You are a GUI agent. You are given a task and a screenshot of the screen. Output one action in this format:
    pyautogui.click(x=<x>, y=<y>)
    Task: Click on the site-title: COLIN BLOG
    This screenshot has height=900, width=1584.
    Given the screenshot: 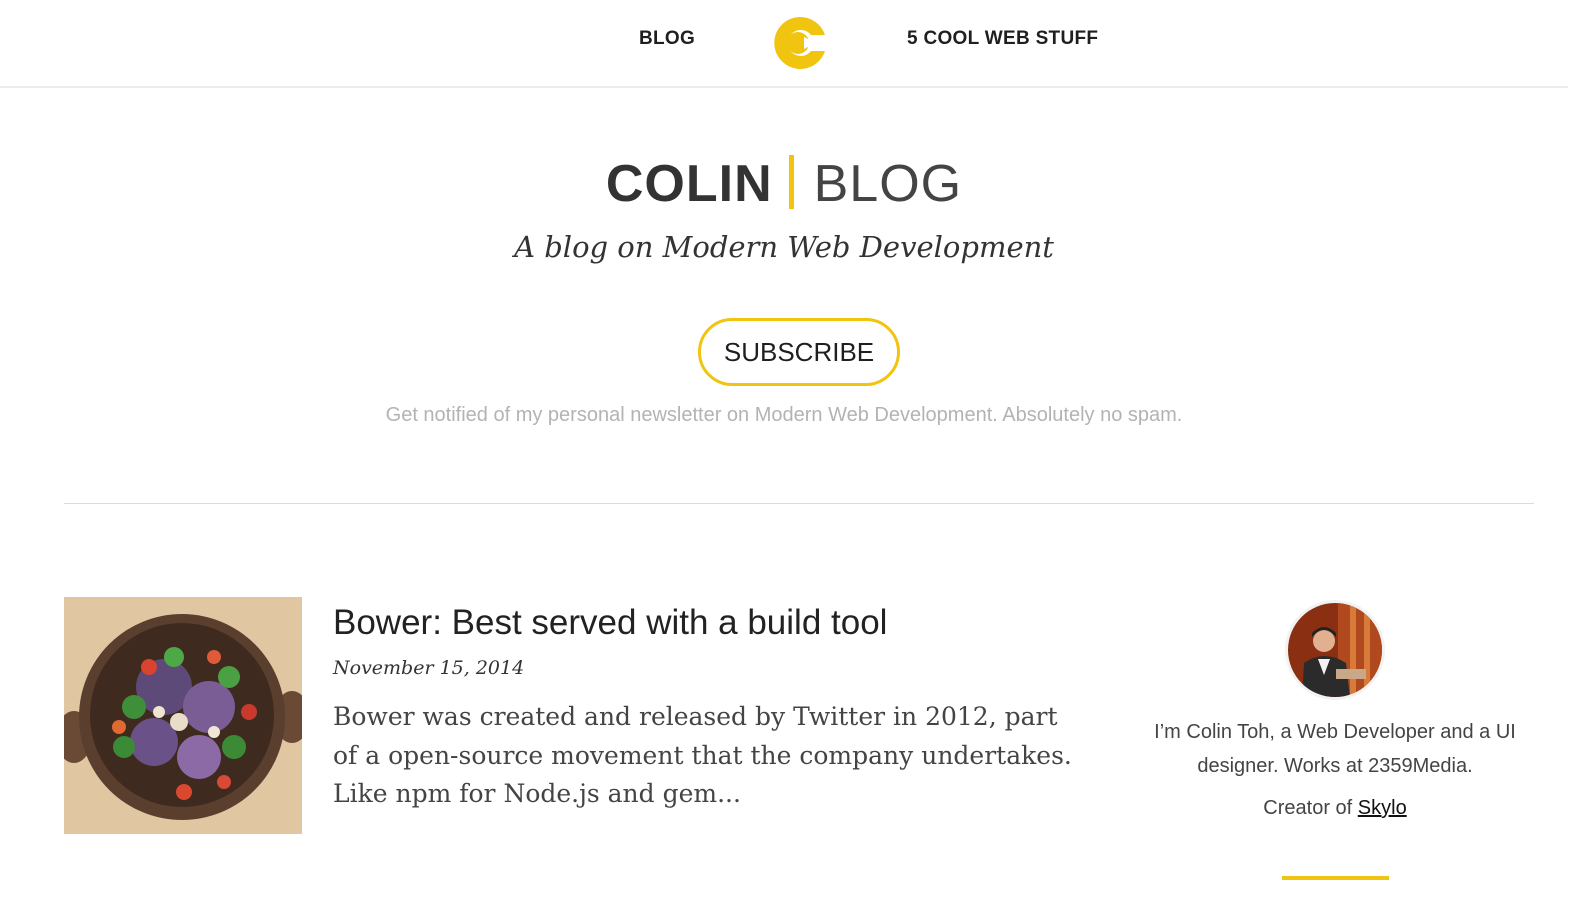 What is the action you would take?
    pyautogui.click(x=784, y=184)
    